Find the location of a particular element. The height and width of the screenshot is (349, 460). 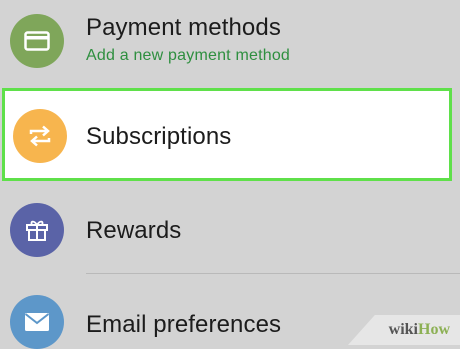

rewards-title: Rewards is located at coordinates (134, 230).